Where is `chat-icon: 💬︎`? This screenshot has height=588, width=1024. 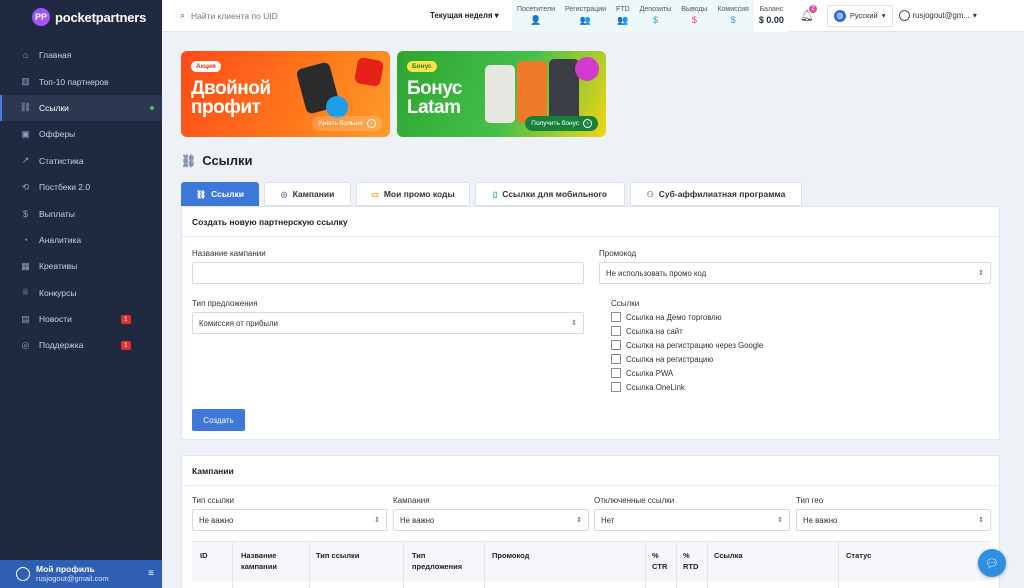
chat-icon: 💬︎ is located at coordinates (992, 563).